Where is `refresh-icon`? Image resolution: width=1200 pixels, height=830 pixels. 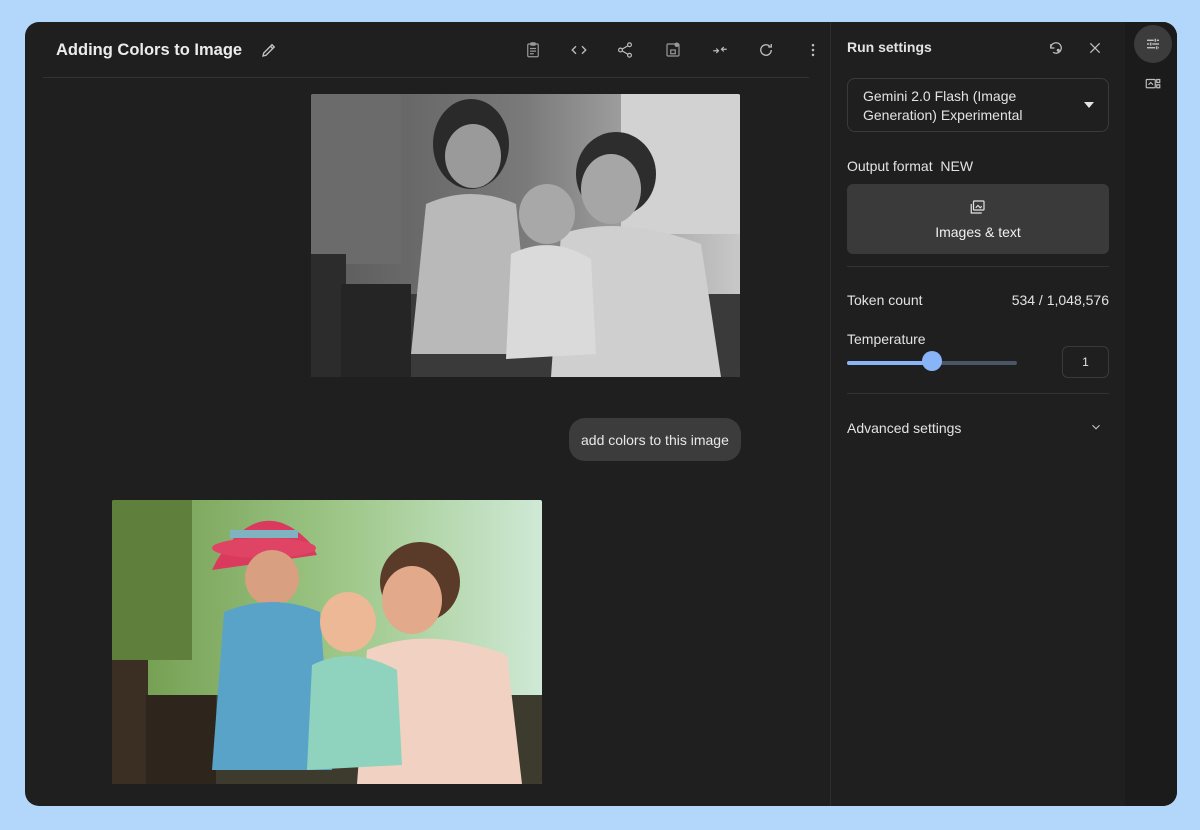 refresh-icon is located at coordinates (766, 50).